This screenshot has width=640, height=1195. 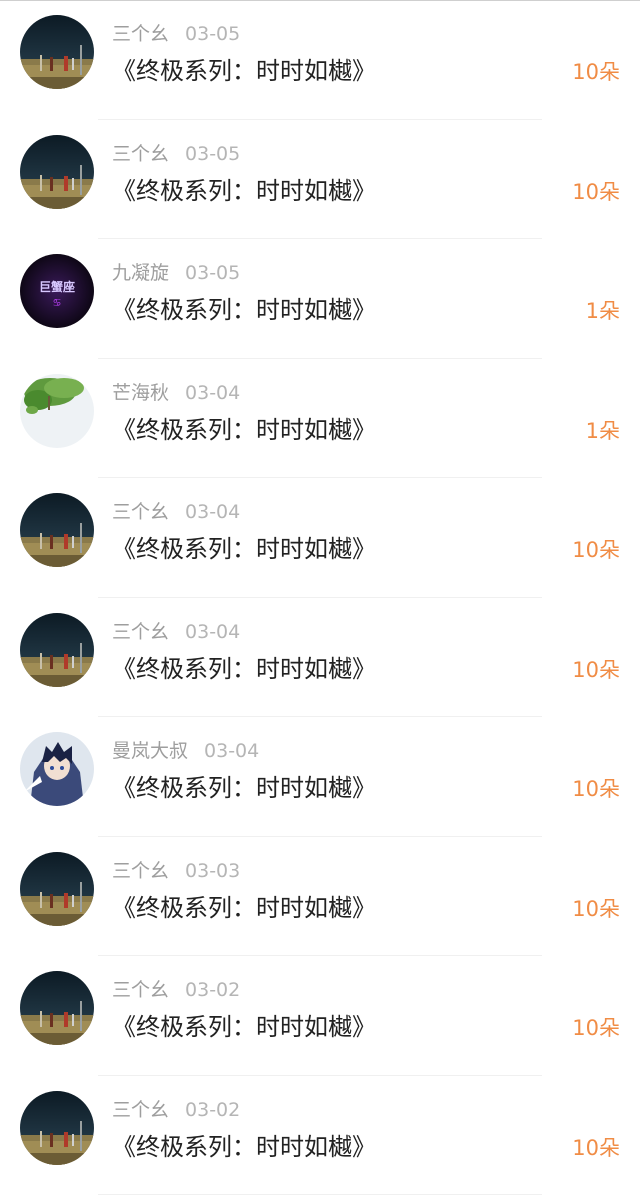 I want to click on list-item: 三个幺 03-03 《终极系列：时时如樾》 10朵, so click(x=320, y=897).